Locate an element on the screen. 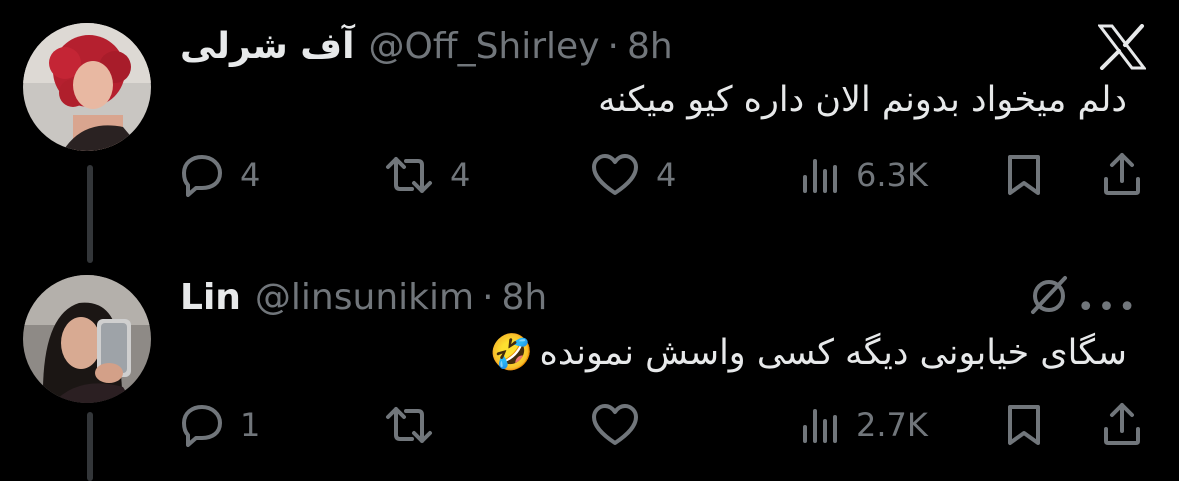 The image size is (1179, 481). views-button: 6.3K is located at coordinates (864, 175).